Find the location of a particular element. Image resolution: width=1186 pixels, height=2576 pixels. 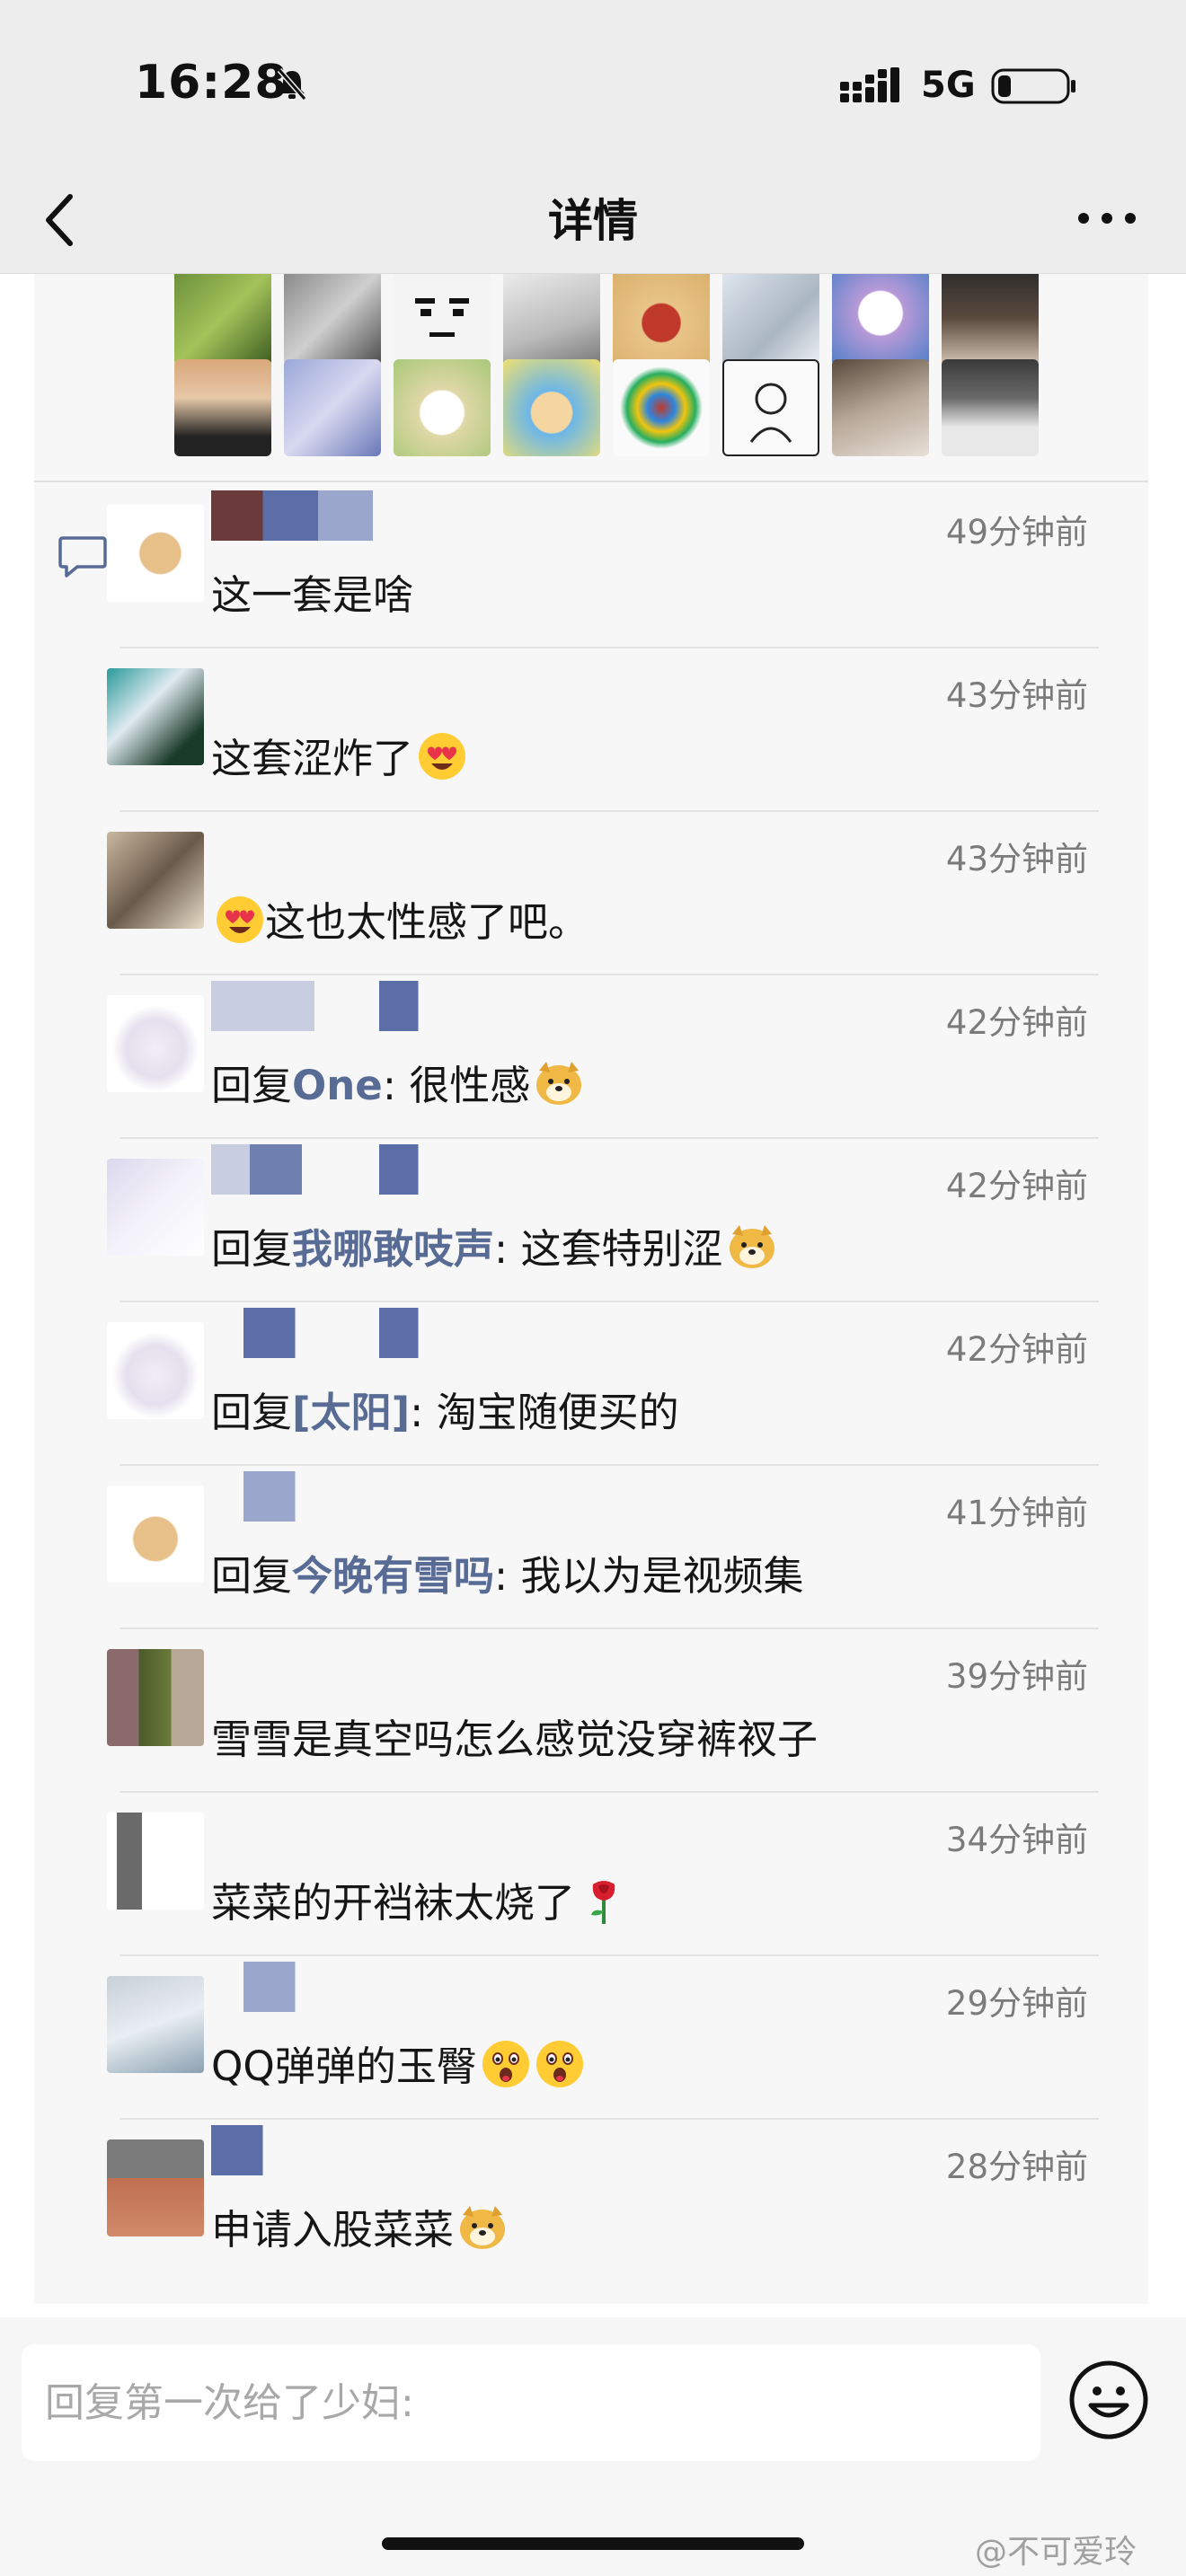

comment-text: 回复我哪敢吱声: 这套特别涩 is located at coordinates (494, 1245).